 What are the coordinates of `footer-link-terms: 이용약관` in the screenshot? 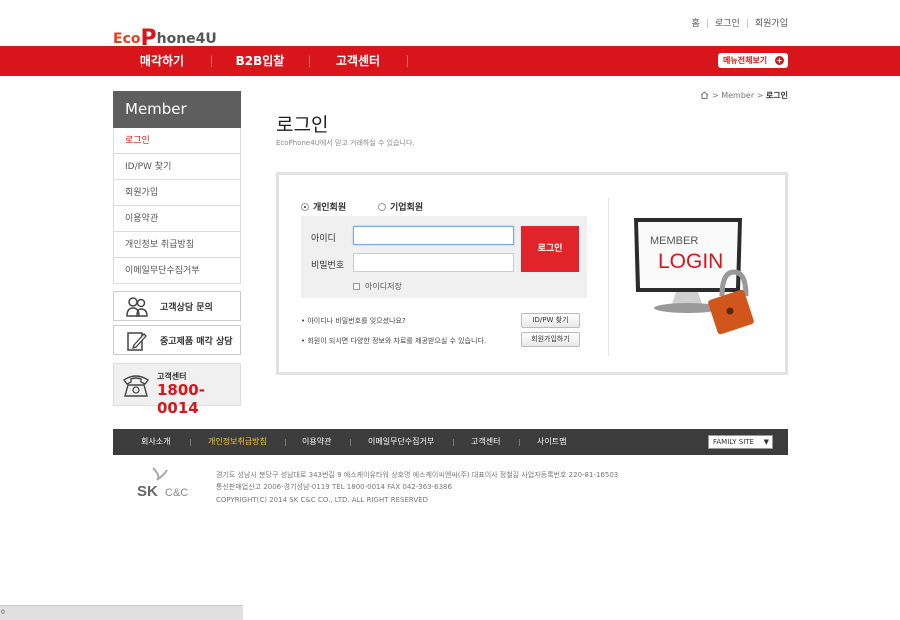 It's located at (316, 442).